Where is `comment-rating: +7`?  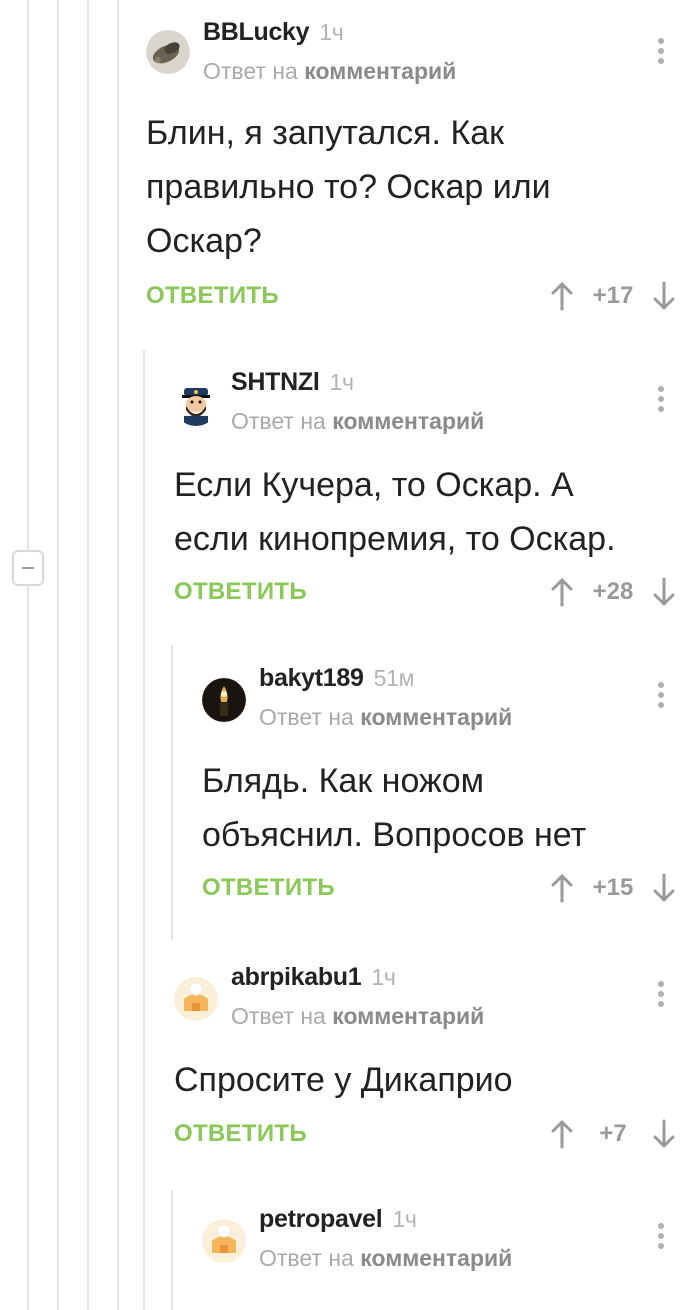
comment-rating: +7 is located at coordinates (613, 1133).